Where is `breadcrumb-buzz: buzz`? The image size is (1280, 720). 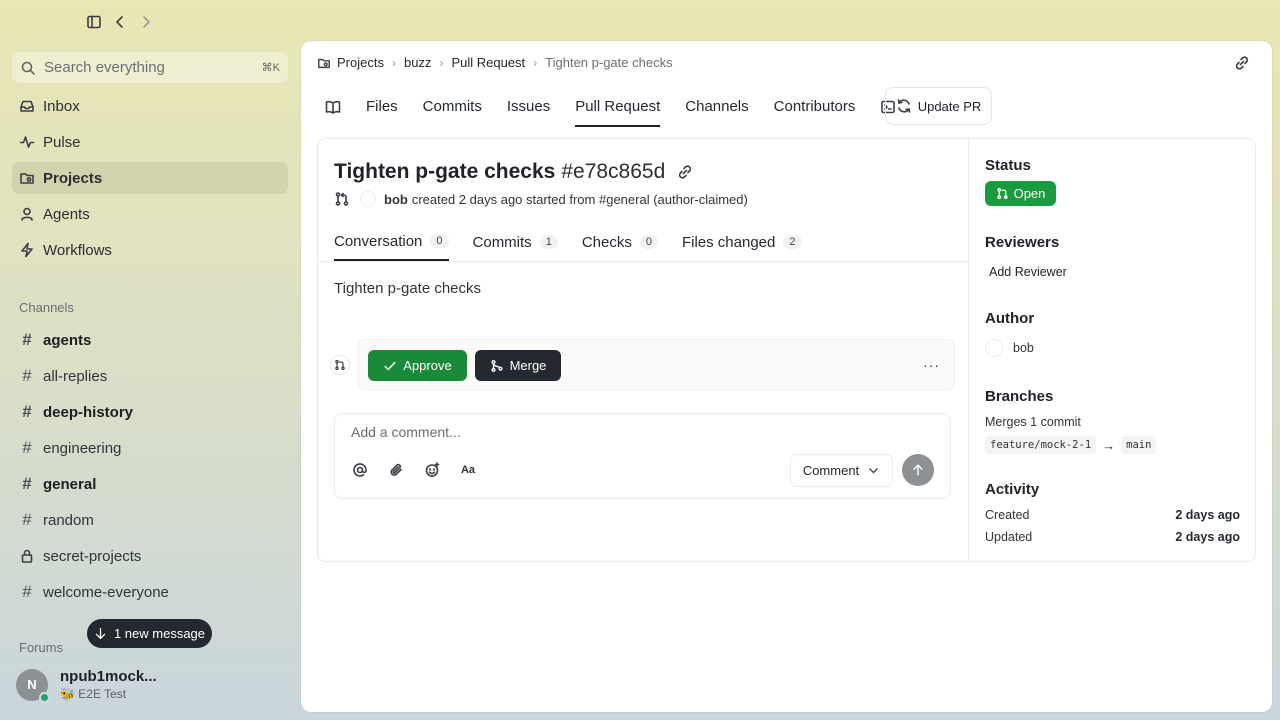
breadcrumb-buzz: buzz is located at coordinates (417, 62).